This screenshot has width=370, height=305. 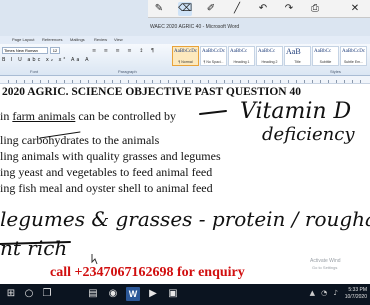 What do you see at coordinates (335, 71) in the screenshot?
I see `styles-group-label: Styles` at bounding box center [335, 71].